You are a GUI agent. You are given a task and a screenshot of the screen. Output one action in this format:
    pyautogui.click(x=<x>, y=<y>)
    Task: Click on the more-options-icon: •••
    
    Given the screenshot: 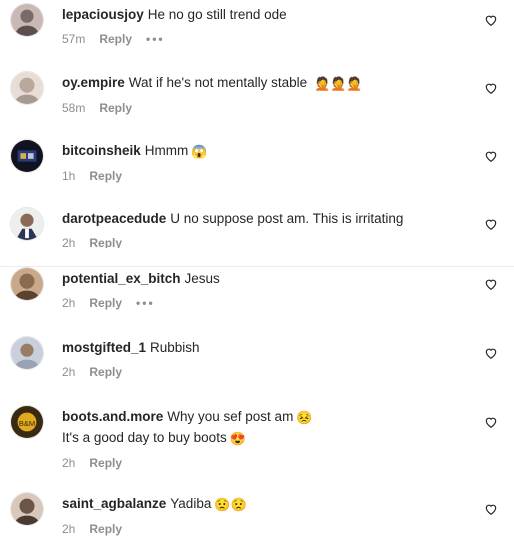 What is the action you would take?
    pyautogui.click(x=145, y=303)
    